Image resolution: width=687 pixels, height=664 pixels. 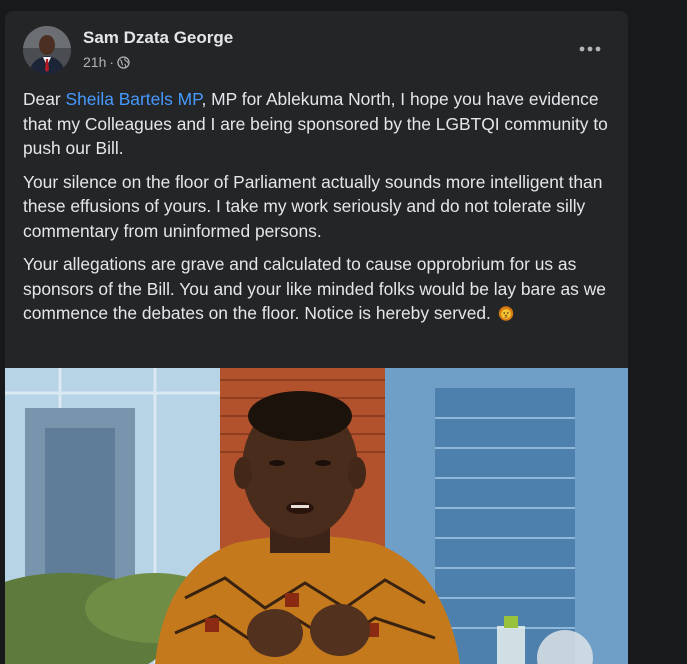 I want to click on post-meta: 21h ·, so click(x=106, y=62).